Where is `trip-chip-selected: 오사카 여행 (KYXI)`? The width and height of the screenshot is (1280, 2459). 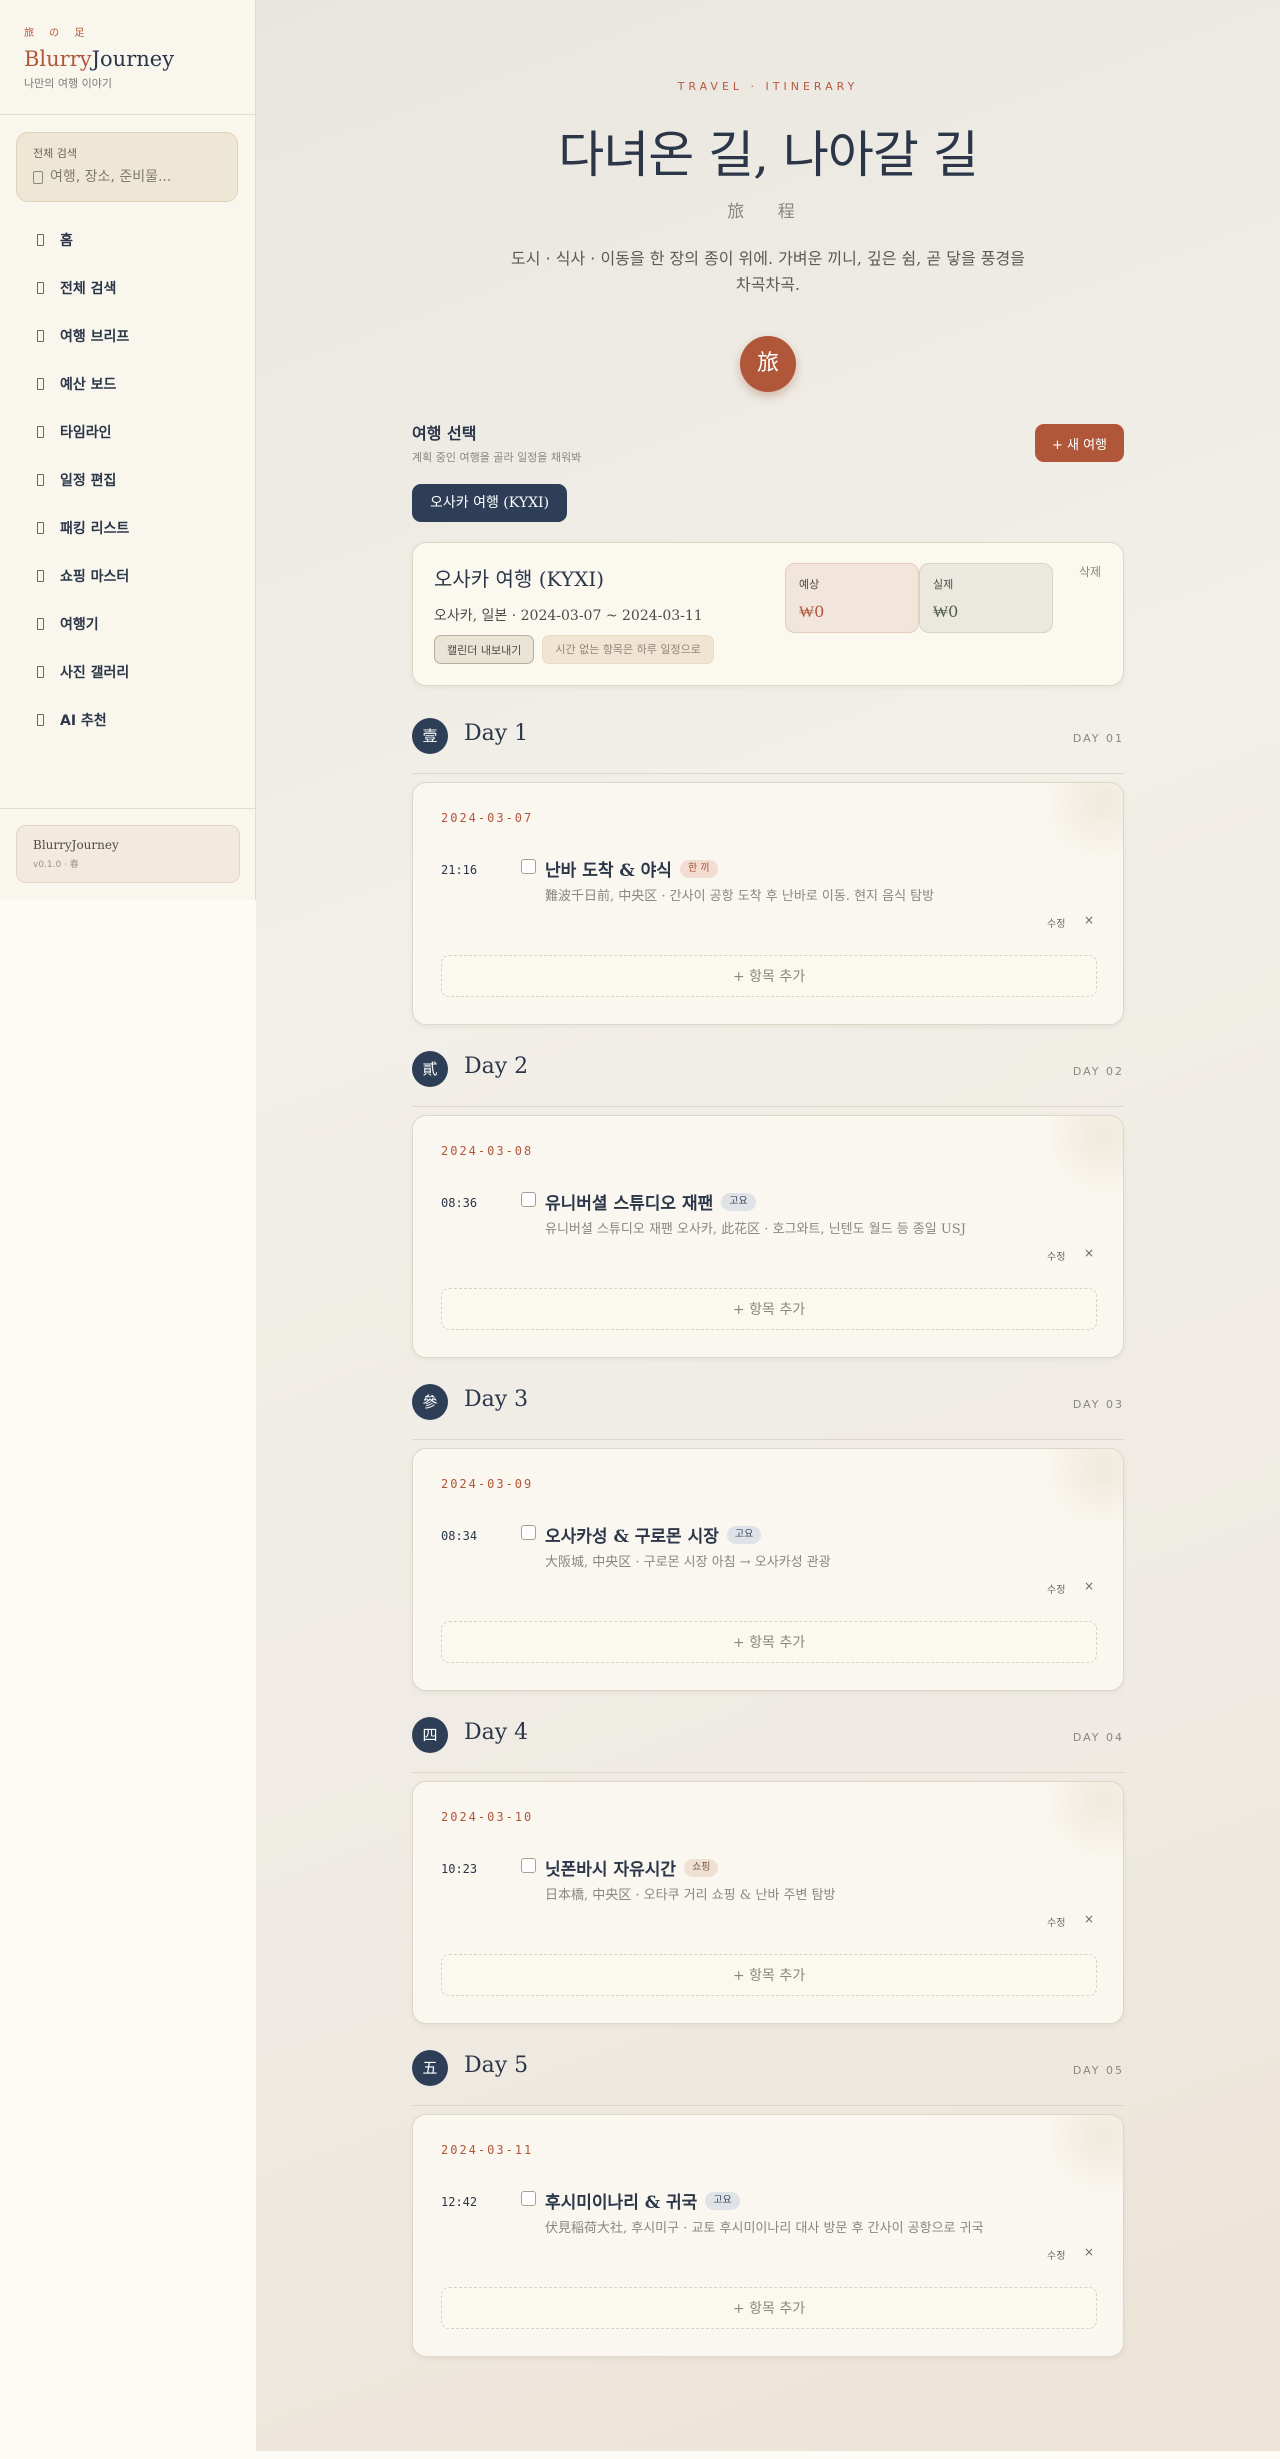
trip-chip-selected: 오사카 여행 (KYXI) is located at coordinates (490, 503).